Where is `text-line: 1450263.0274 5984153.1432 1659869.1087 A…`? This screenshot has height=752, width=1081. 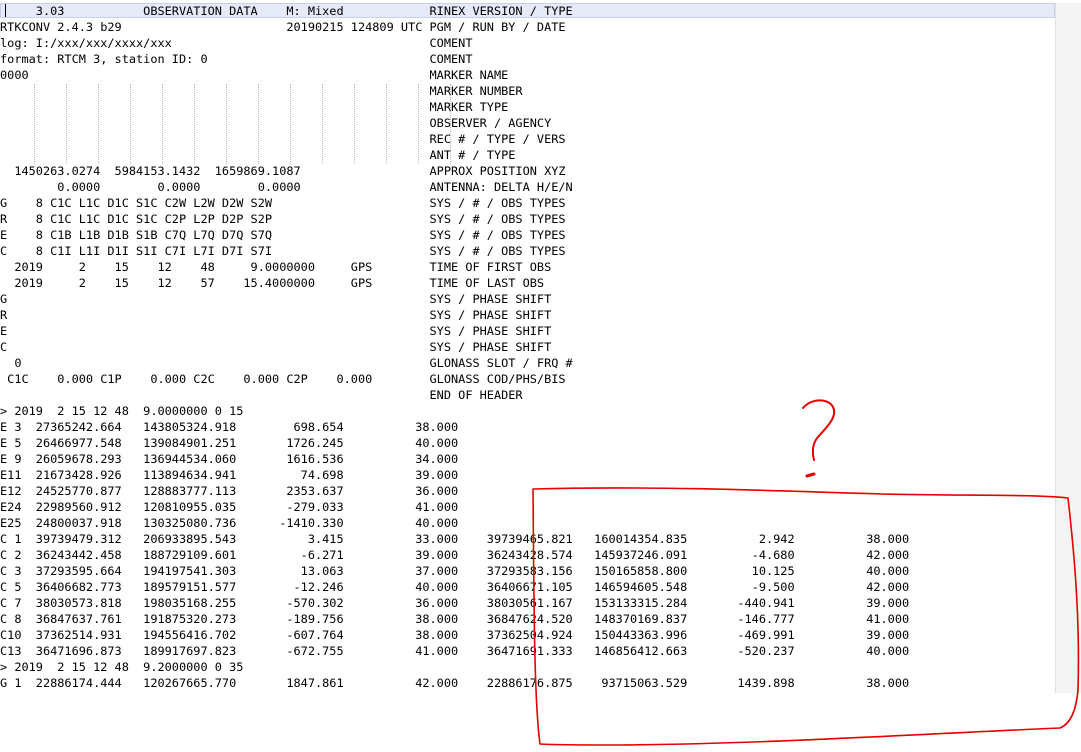
text-line: 1450263.0274 5984153.1432 1659869.1087 A… is located at coordinates (283, 171).